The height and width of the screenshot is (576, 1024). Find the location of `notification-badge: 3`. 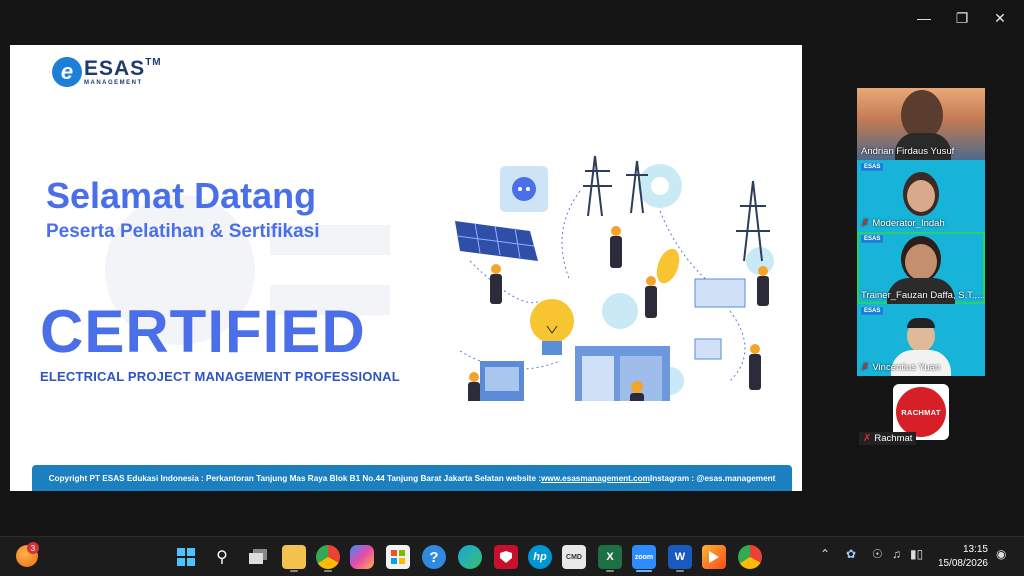

notification-badge: 3 is located at coordinates (33, 548).